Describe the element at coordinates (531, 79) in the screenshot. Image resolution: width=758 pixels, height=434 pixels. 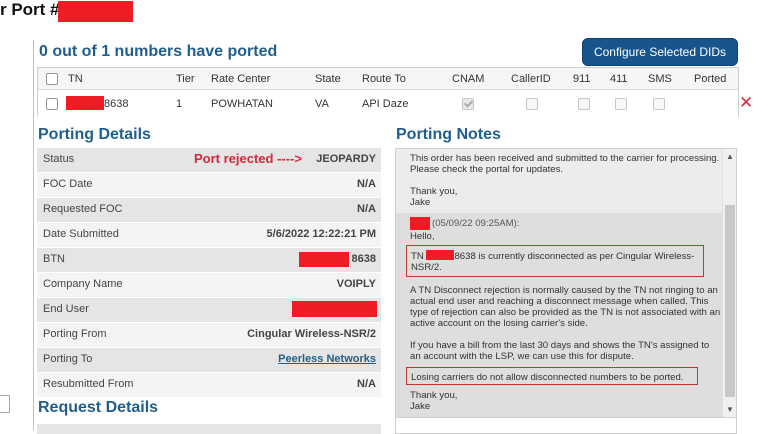
I see `col-callerid: CallerID` at that location.